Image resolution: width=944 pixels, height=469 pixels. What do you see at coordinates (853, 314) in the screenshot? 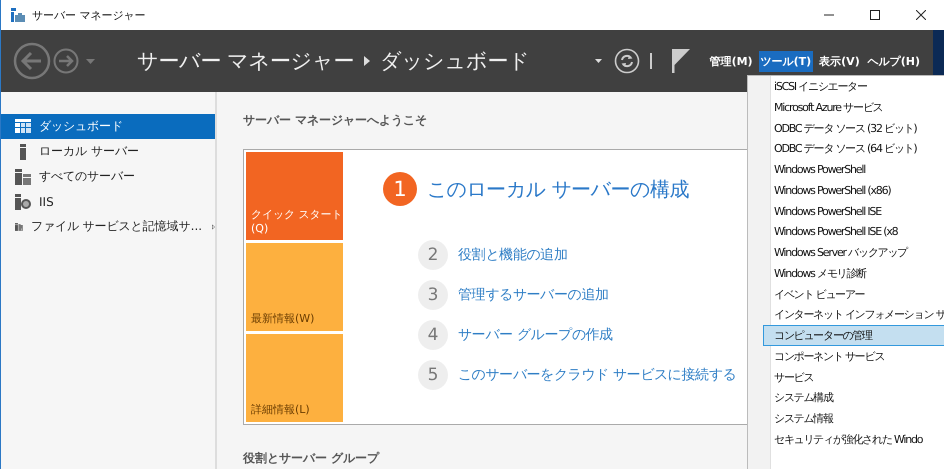
I see `menu-item: インターネット インフォメーション サ` at bounding box center [853, 314].